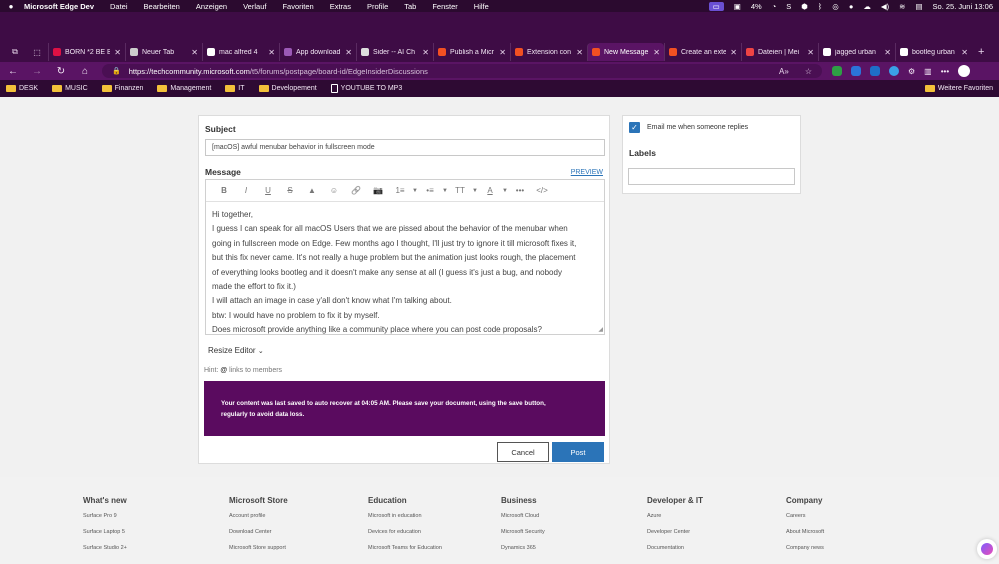 This screenshot has height=564, width=999. What do you see at coordinates (578, 452) in the screenshot?
I see `post-button: Post` at bounding box center [578, 452].